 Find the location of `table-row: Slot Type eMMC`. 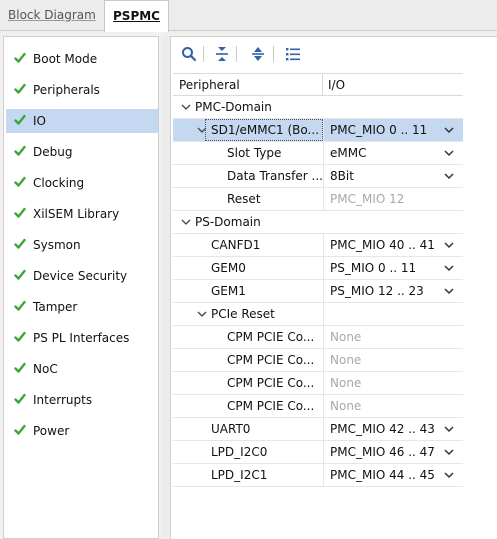

table-row: Slot Type eMMC is located at coordinates (318, 153).